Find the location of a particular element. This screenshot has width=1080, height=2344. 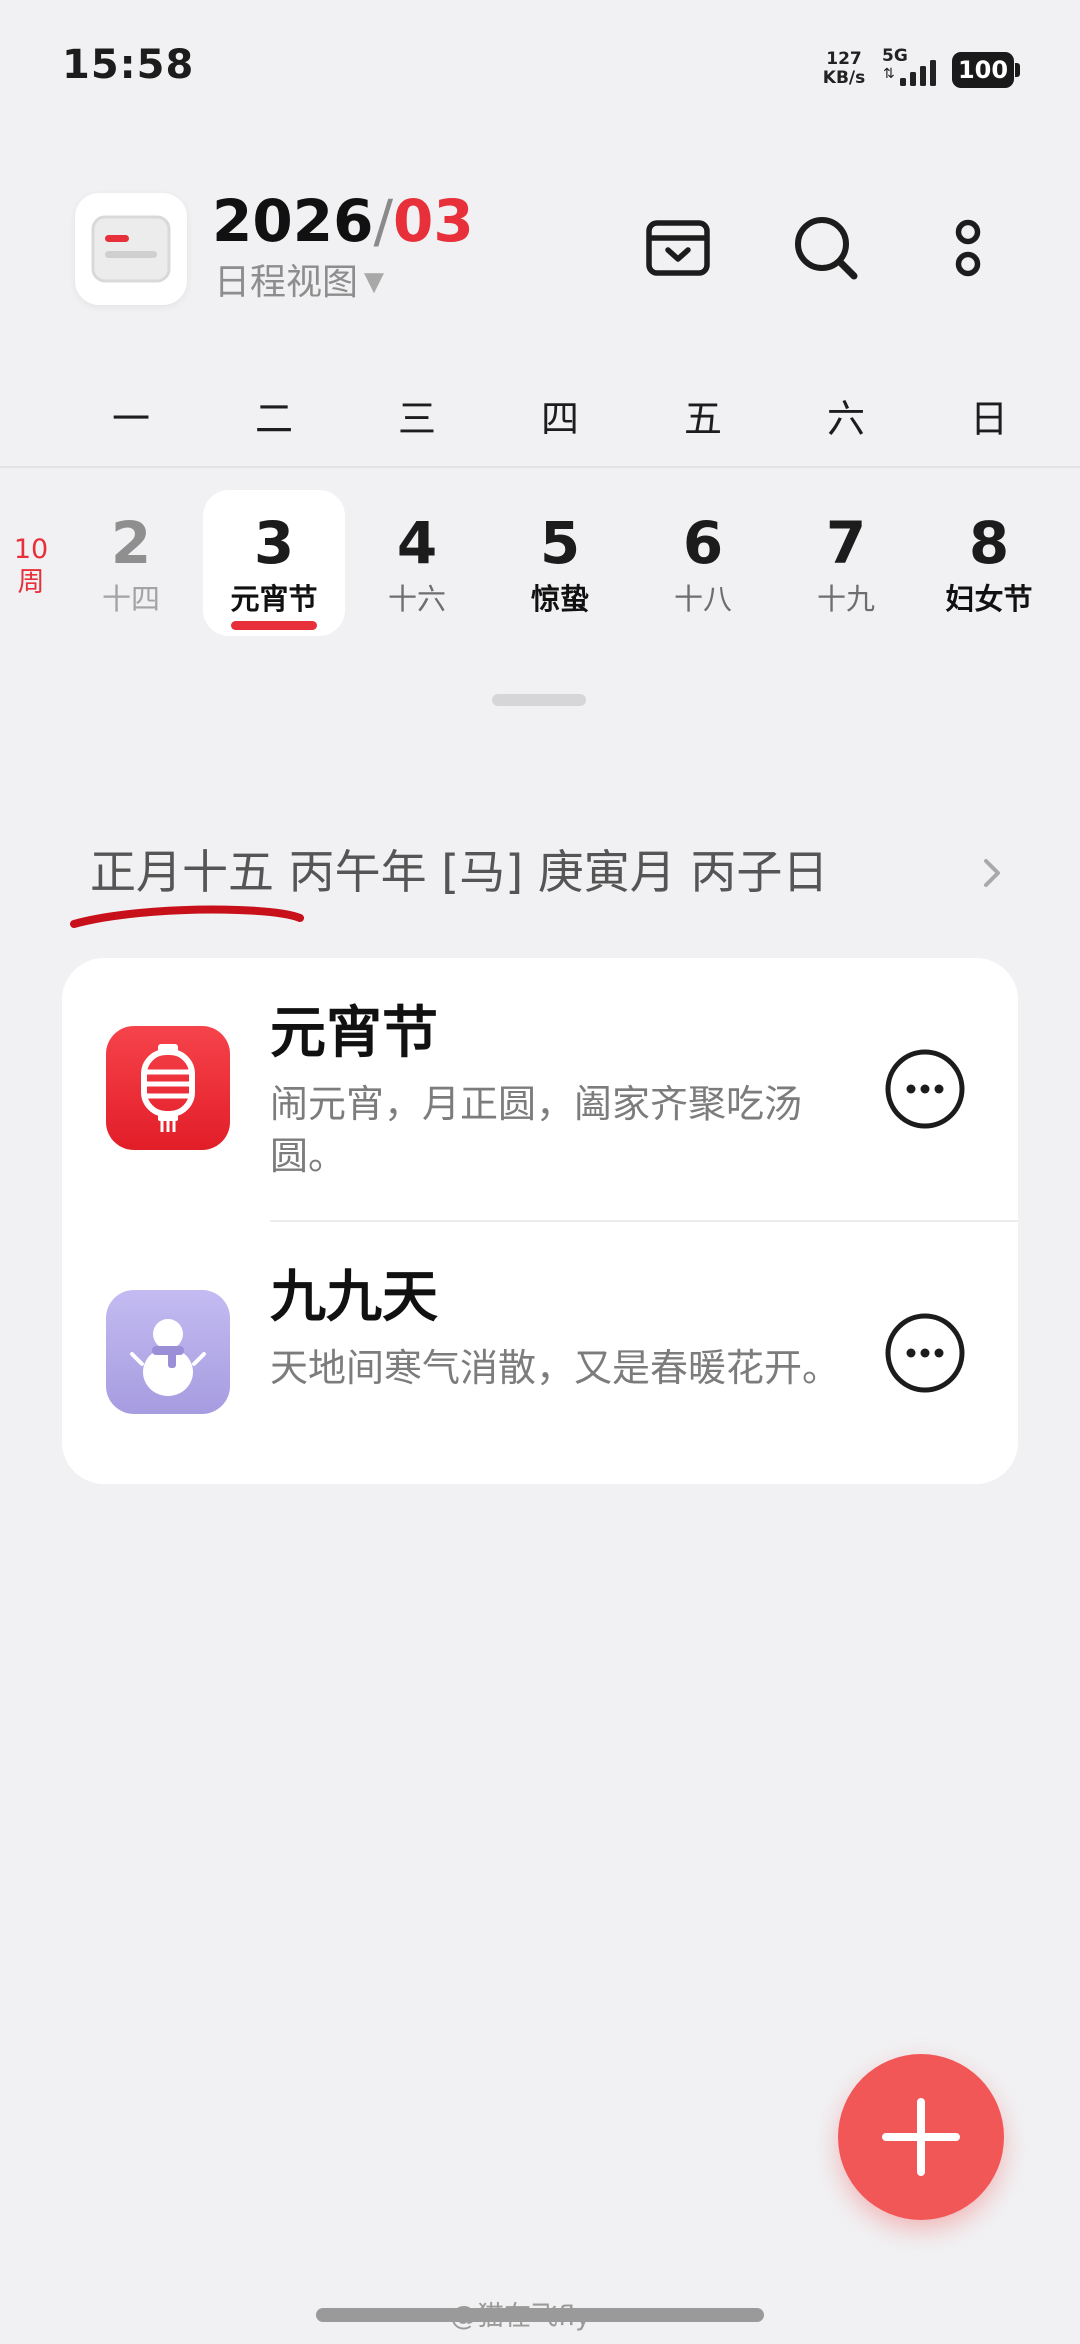

handwritten-underline-mark is located at coordinates (187, 916).